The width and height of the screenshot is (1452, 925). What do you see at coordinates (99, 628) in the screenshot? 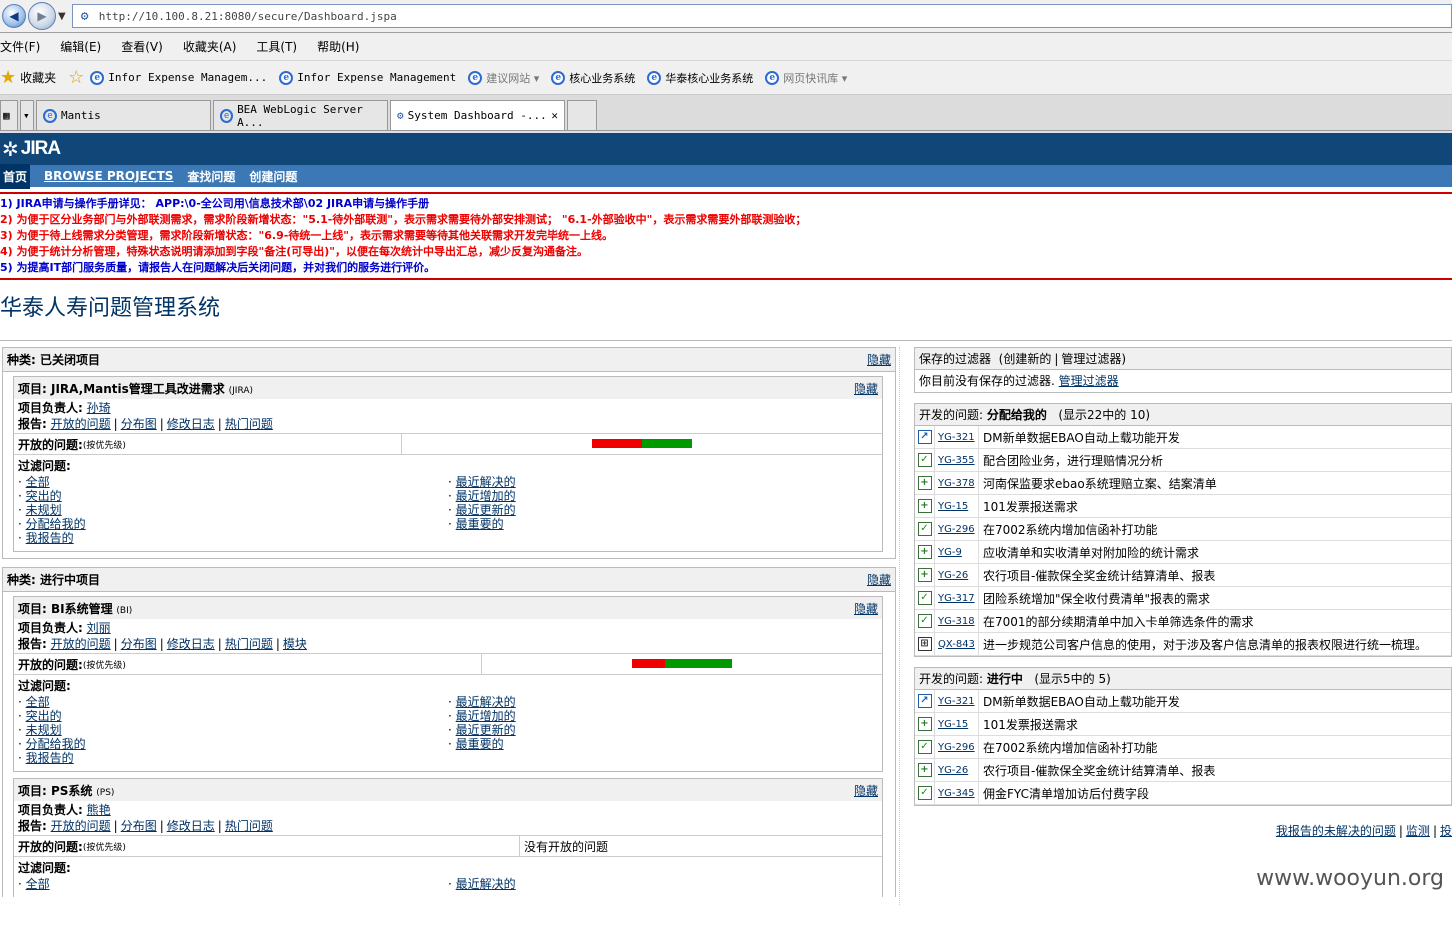
I see `project-lead-link: 刘丽` at bounding box center [99, 628].